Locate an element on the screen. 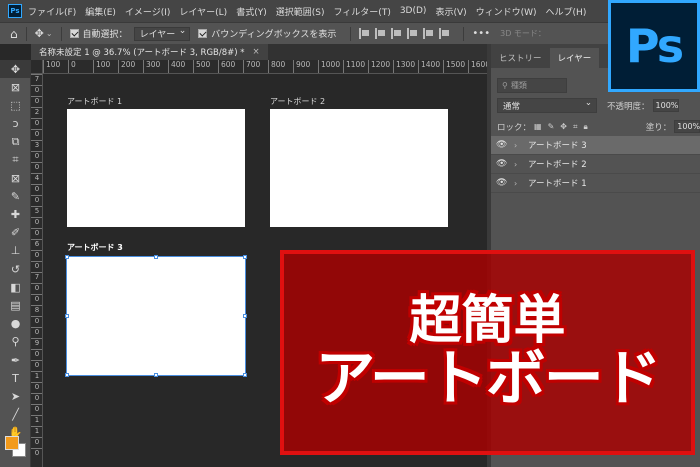 The width and height of the screenshot is (700, 467). menu-3d: 3D(D) is located at coordinates (413, 11).